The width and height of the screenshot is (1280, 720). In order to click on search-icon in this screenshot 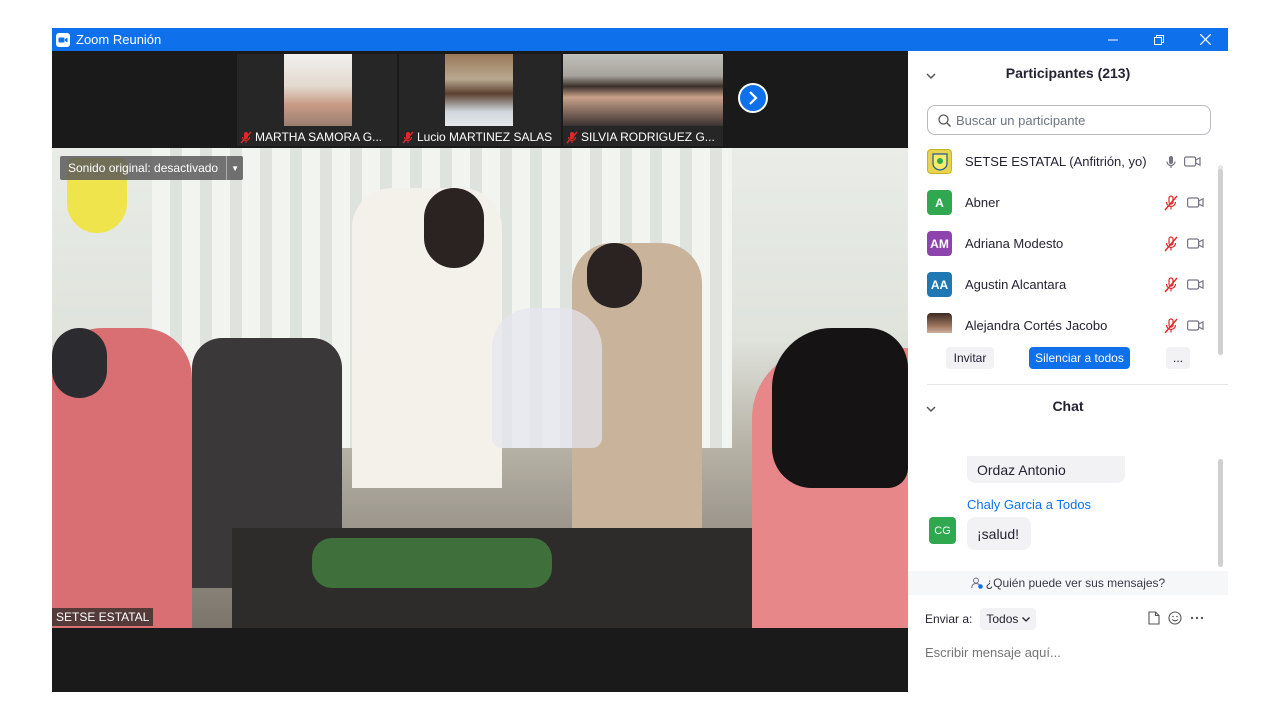, I will do `click(944, 120)`.